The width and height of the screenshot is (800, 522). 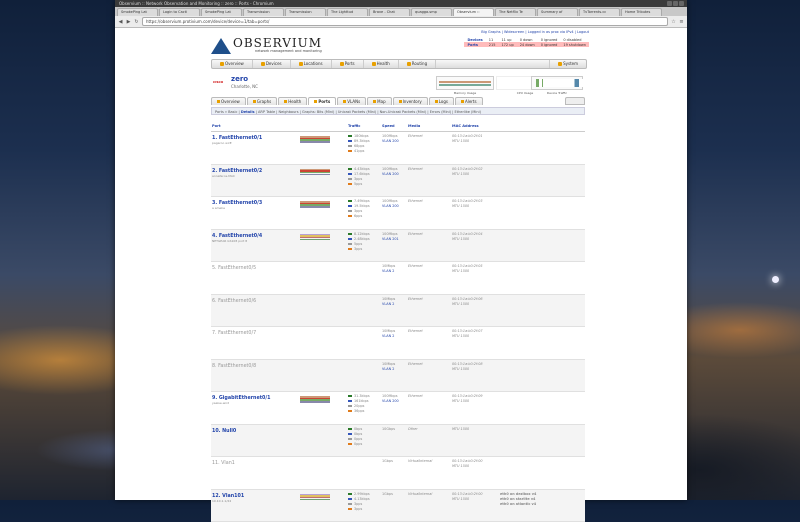 What do you see at coordinates (255, 267) in the screenshot?
I see `port-name-link: 5. FastEthernet0/5` at bounding box center [255, 267].